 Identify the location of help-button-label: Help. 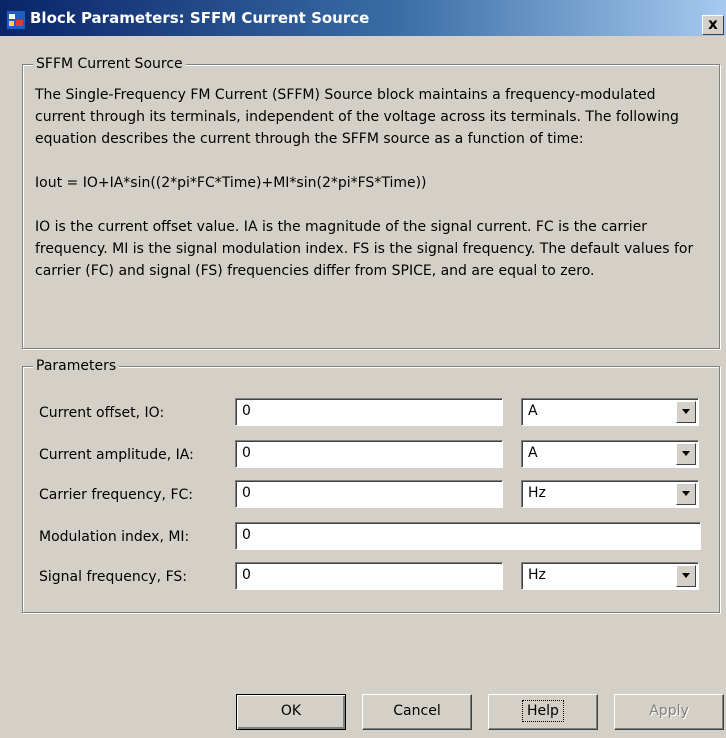
(543, 711).